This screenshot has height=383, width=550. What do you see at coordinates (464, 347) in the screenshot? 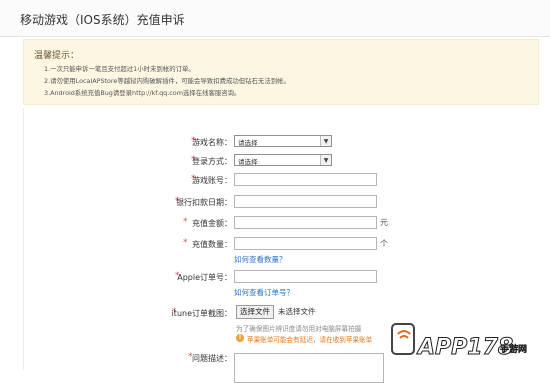
I see `watermark-text: APP178` at bounding box center [464, 347].